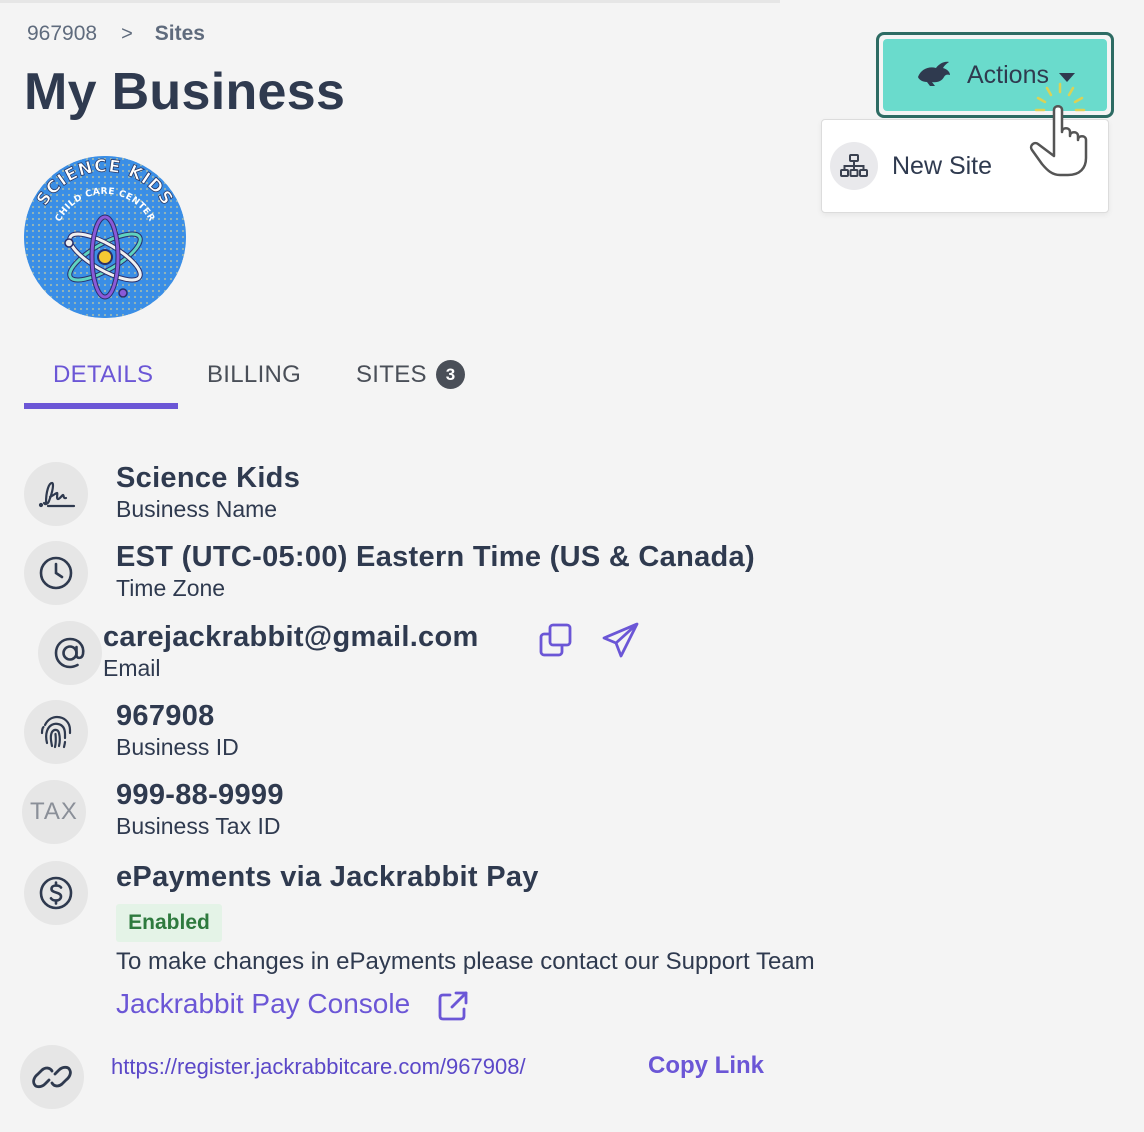 This screenshot has height=1132, width=1144. Describe the element at coordinates (56, 573) in the screenshot. I see `clock-icon` at that location.